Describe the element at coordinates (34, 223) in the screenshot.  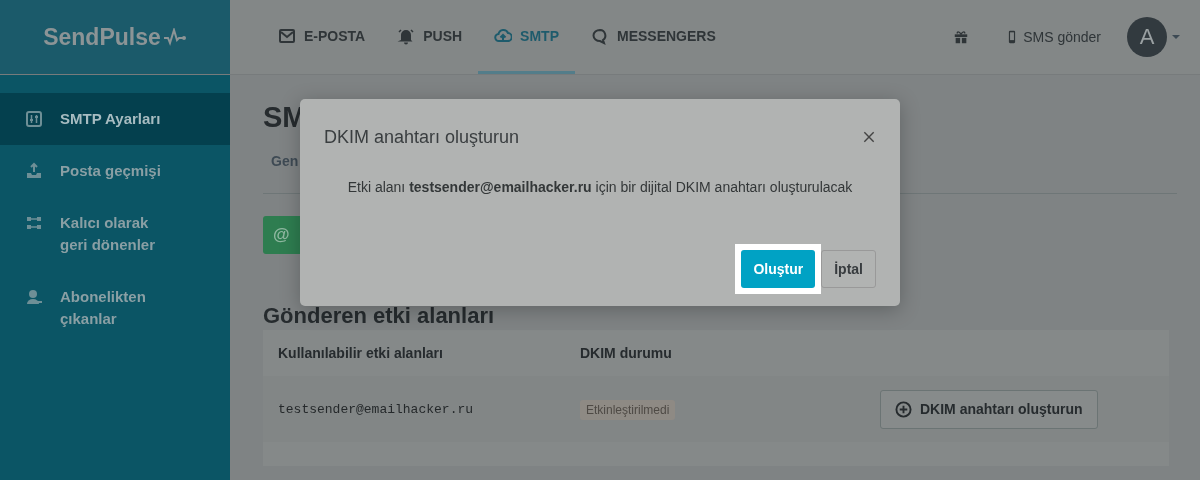
I see `flow-icon` at that location.